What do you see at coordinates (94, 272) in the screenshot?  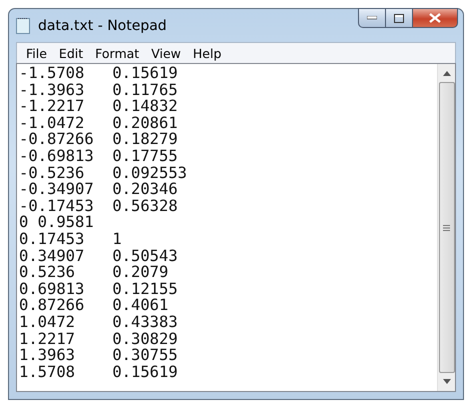 I see `text-line: 0.5236 0.2079` at bounding box center [94, 272].